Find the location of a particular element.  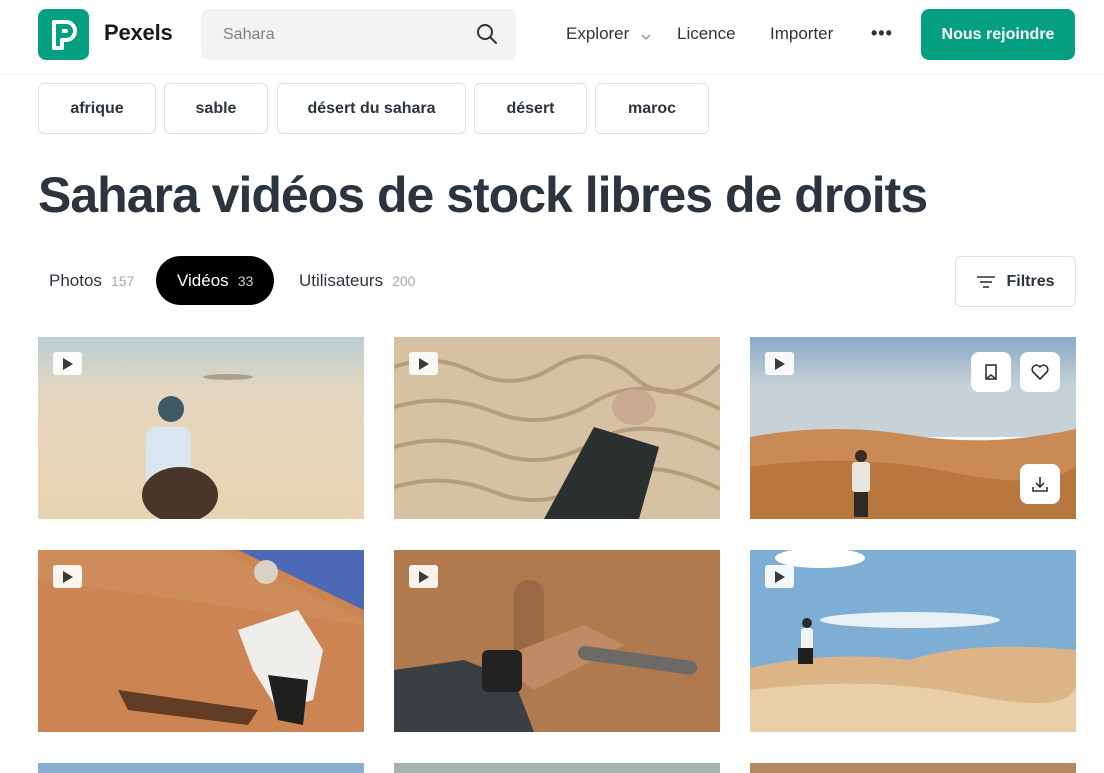

tab-utilisateurs: Utilisateurs 200 is located at coordinates (357, 280).